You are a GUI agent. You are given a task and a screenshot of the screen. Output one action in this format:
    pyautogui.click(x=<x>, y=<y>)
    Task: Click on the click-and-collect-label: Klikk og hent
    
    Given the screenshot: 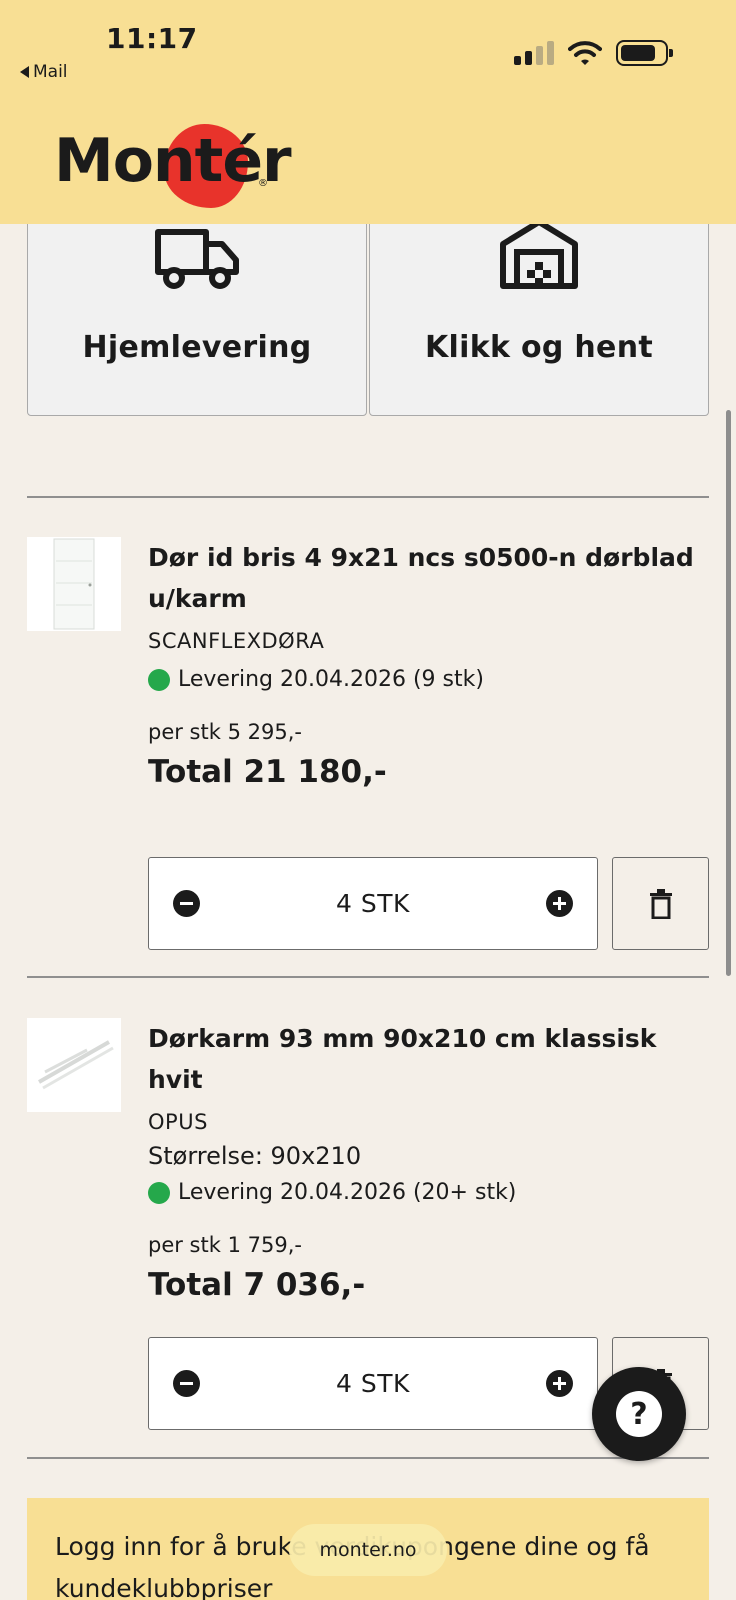 What is the action you would take?
    pyautogui.click(x=539, y=347)
    